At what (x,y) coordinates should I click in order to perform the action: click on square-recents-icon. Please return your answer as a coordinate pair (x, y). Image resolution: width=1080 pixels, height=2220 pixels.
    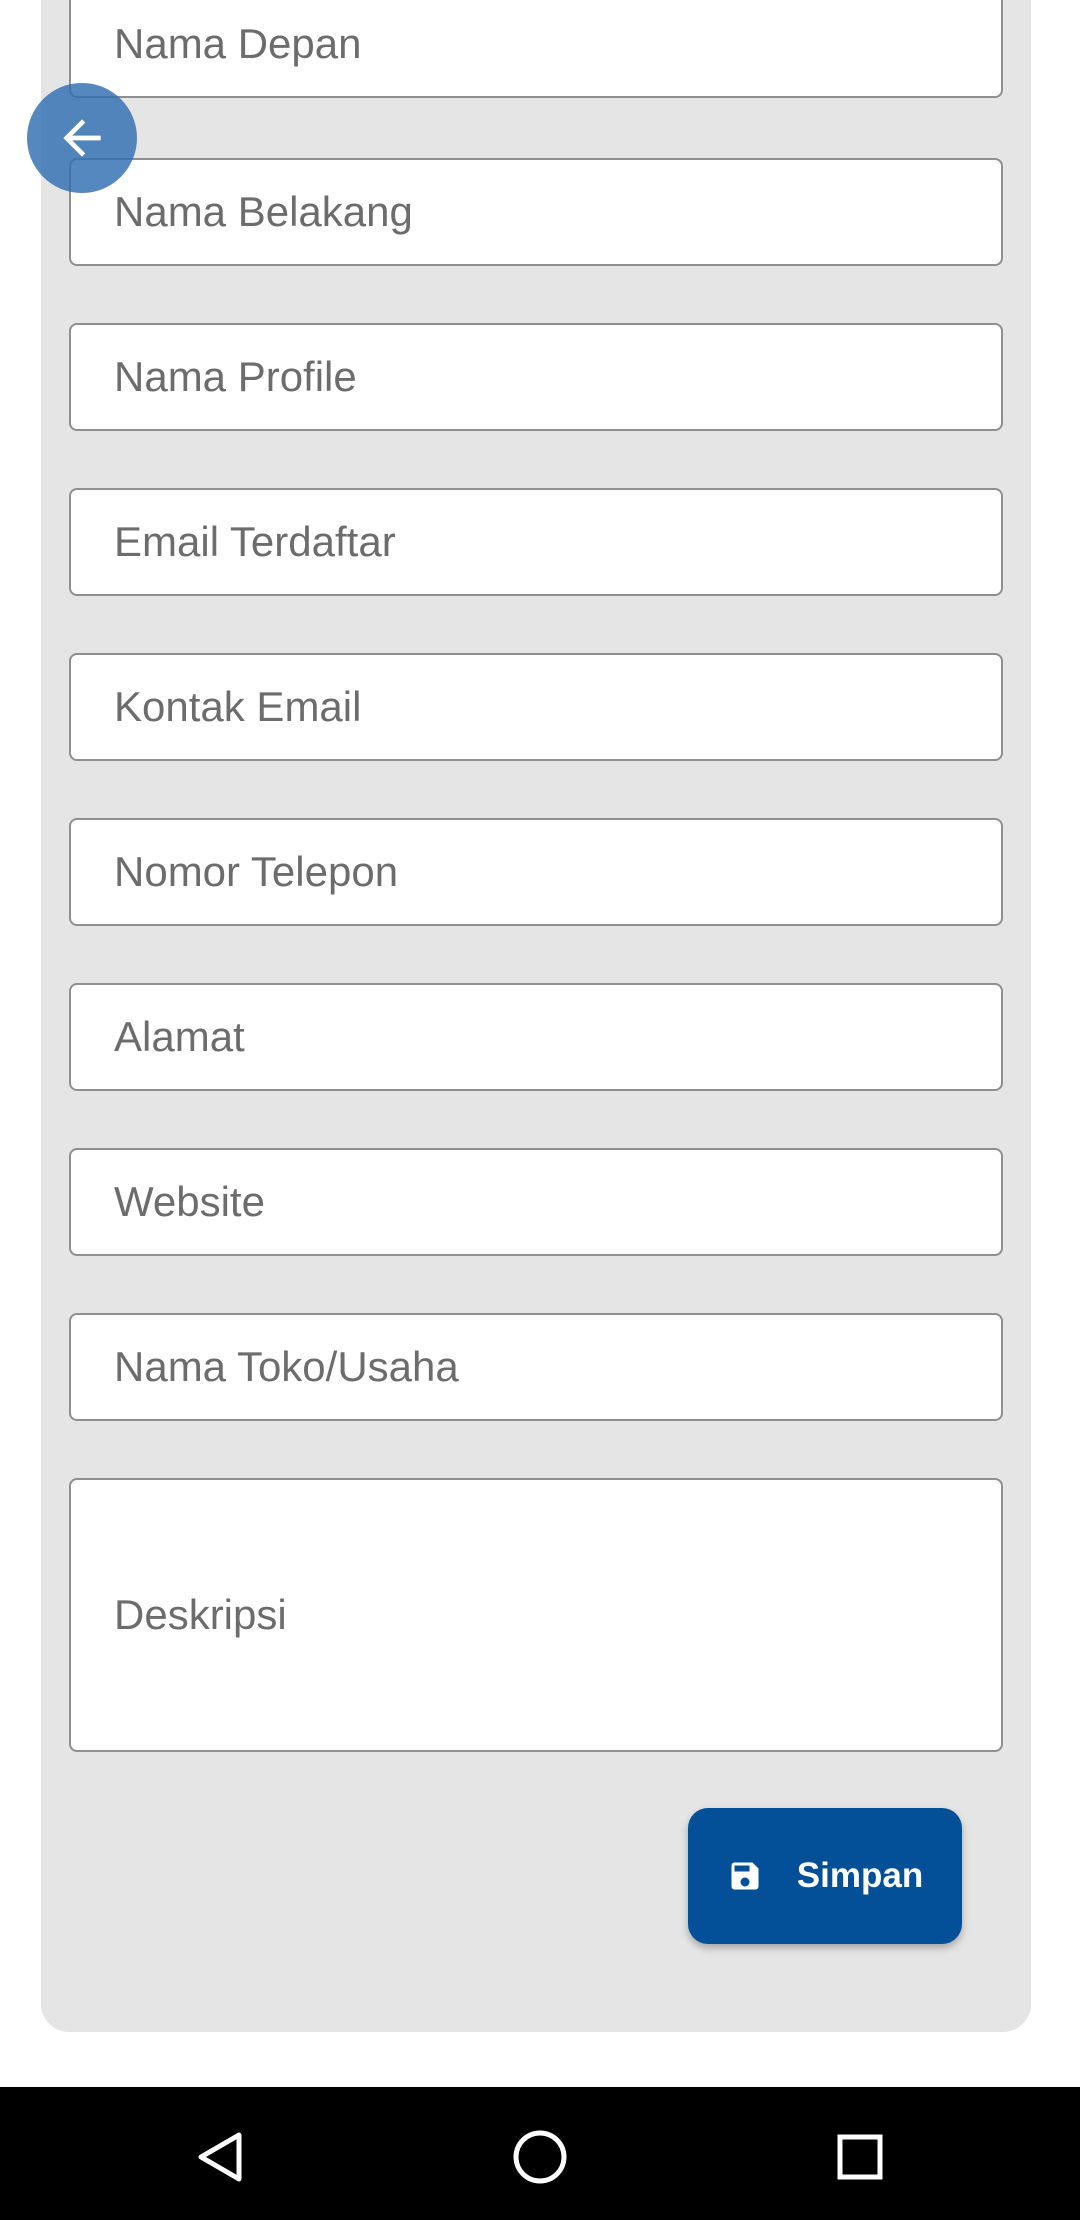
    Looking at the image, I should click on (860, 2157).